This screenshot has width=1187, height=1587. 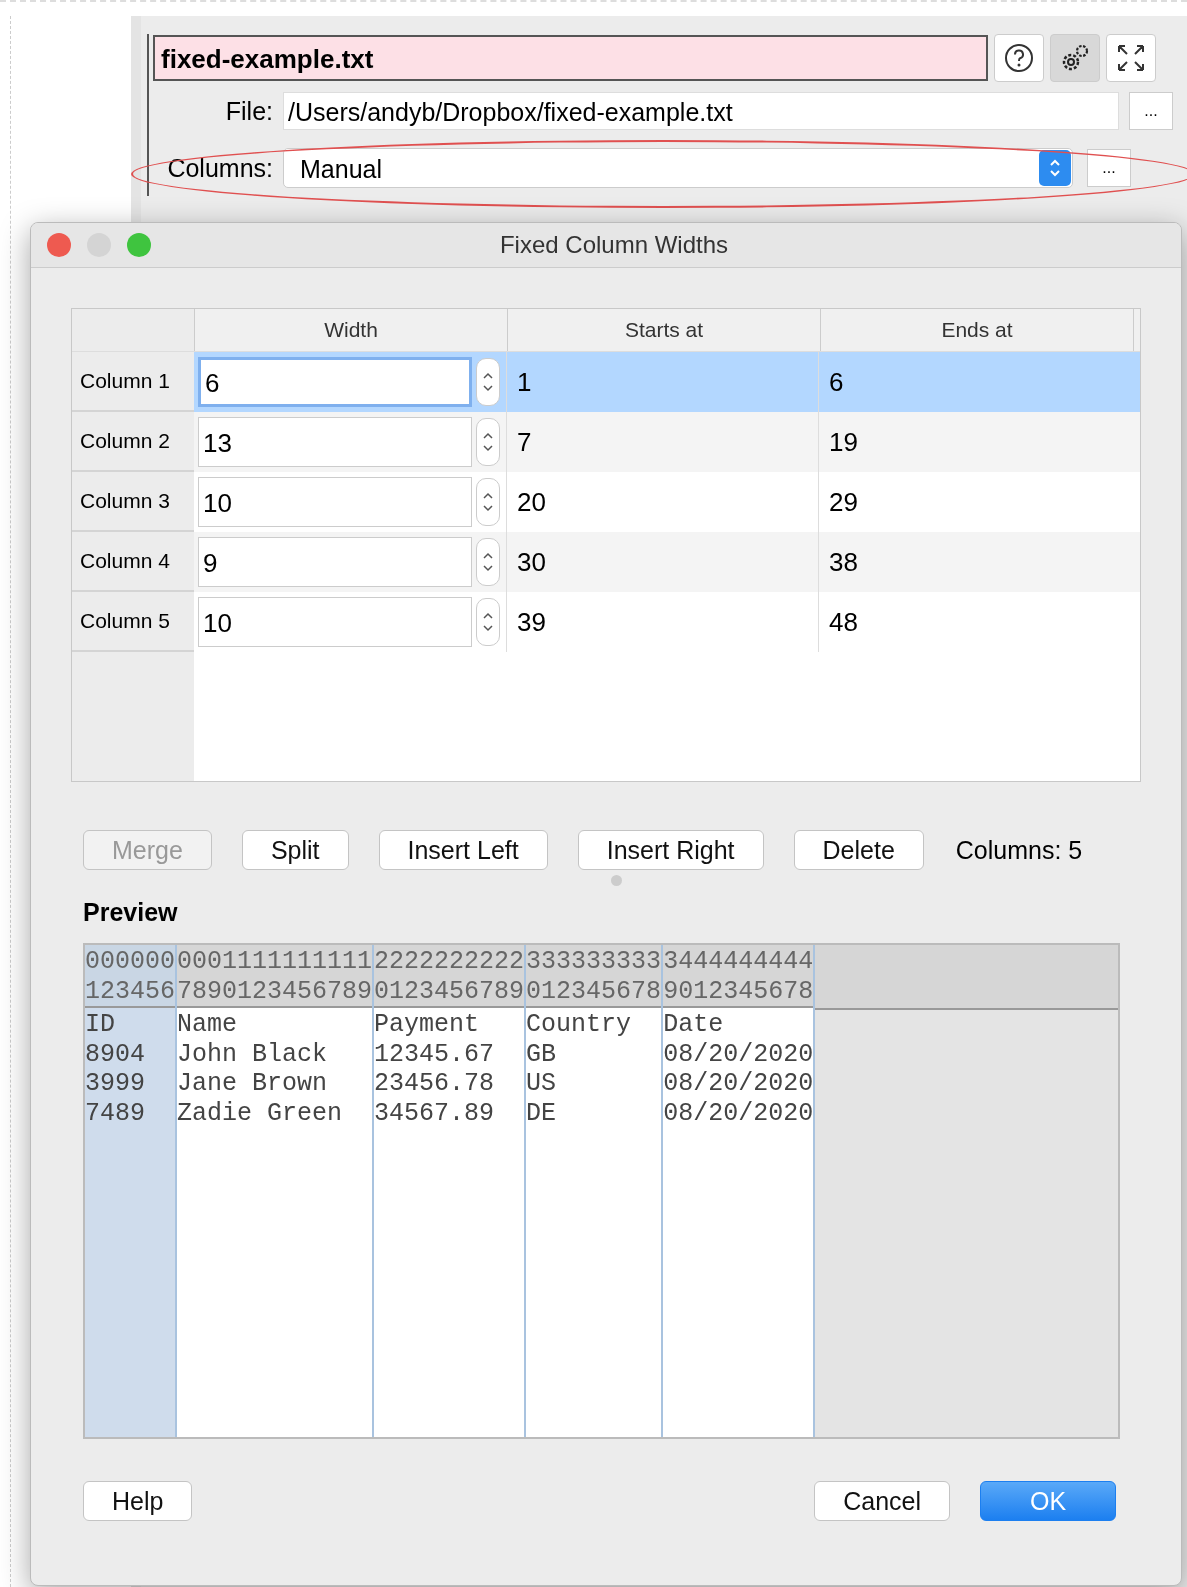 I want to click on zoom-button, so click(x=139, y=245).